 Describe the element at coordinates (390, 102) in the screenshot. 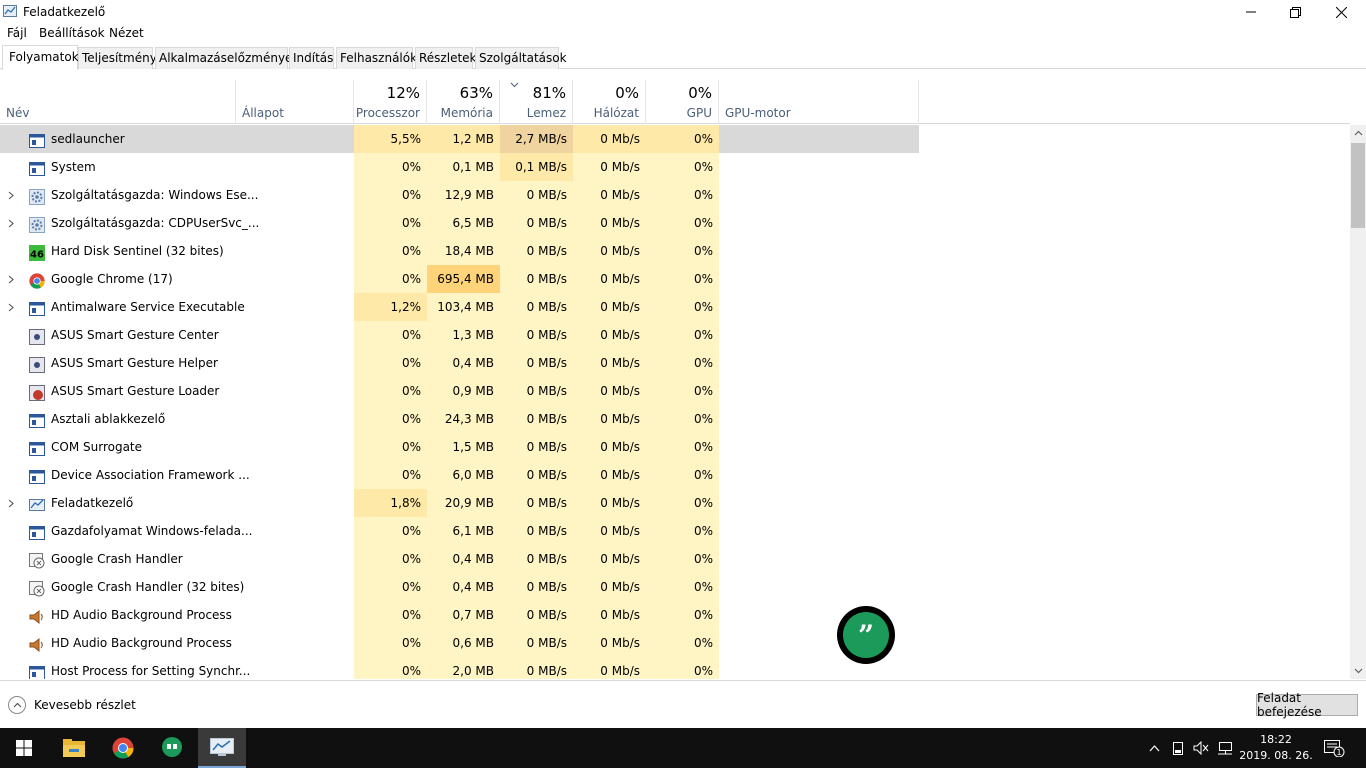

I see `column-cpu: 12% Processzor` at that location.